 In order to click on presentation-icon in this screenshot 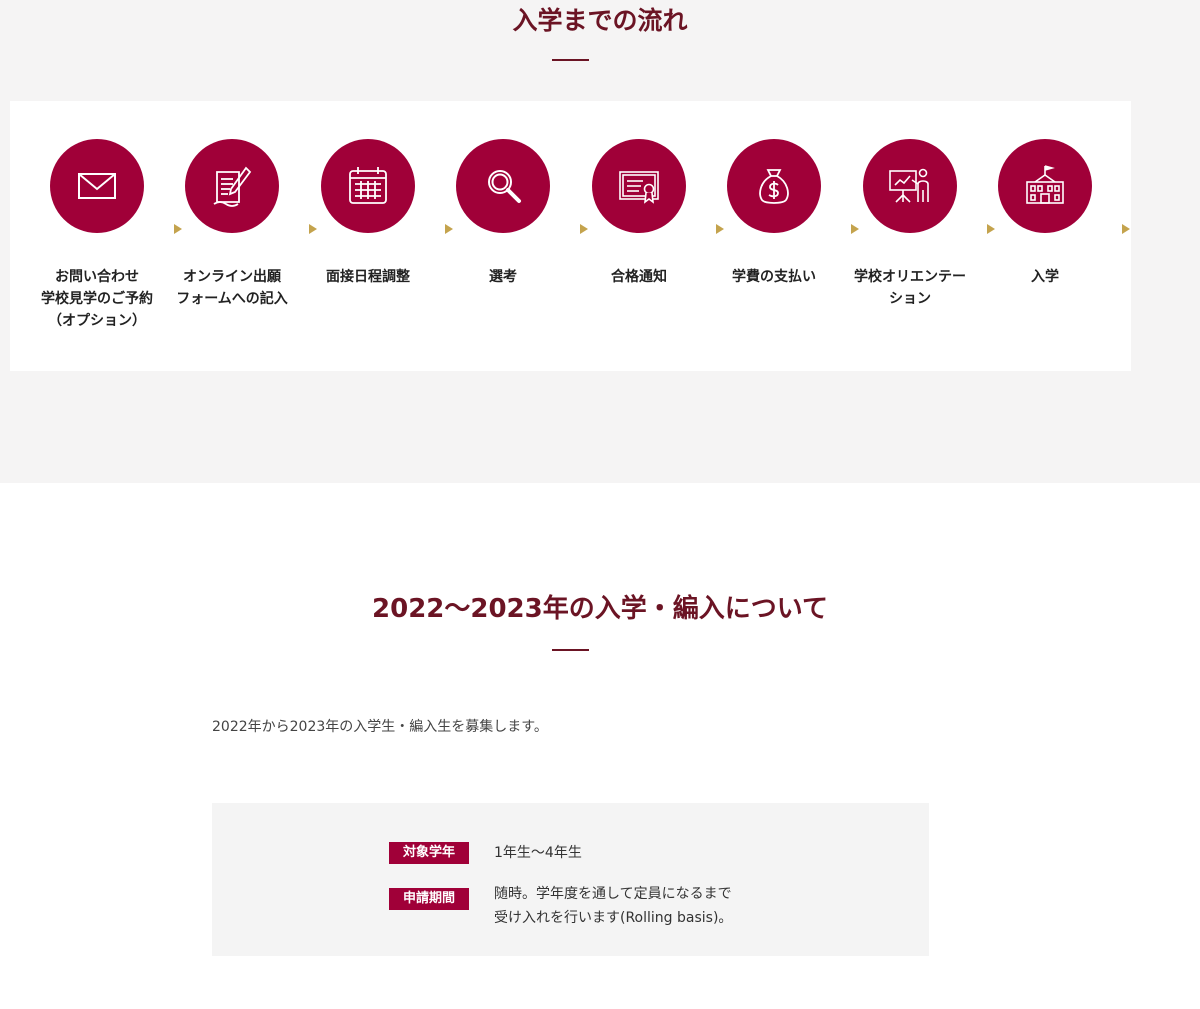, I will do `click(909, 185)`.